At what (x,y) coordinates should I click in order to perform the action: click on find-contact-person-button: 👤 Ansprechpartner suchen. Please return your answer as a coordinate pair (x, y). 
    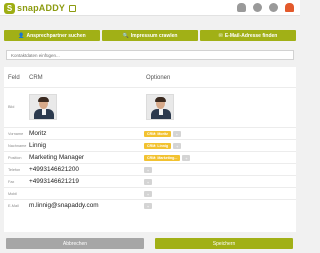
    Looking at the image, I should click on (52, 35).